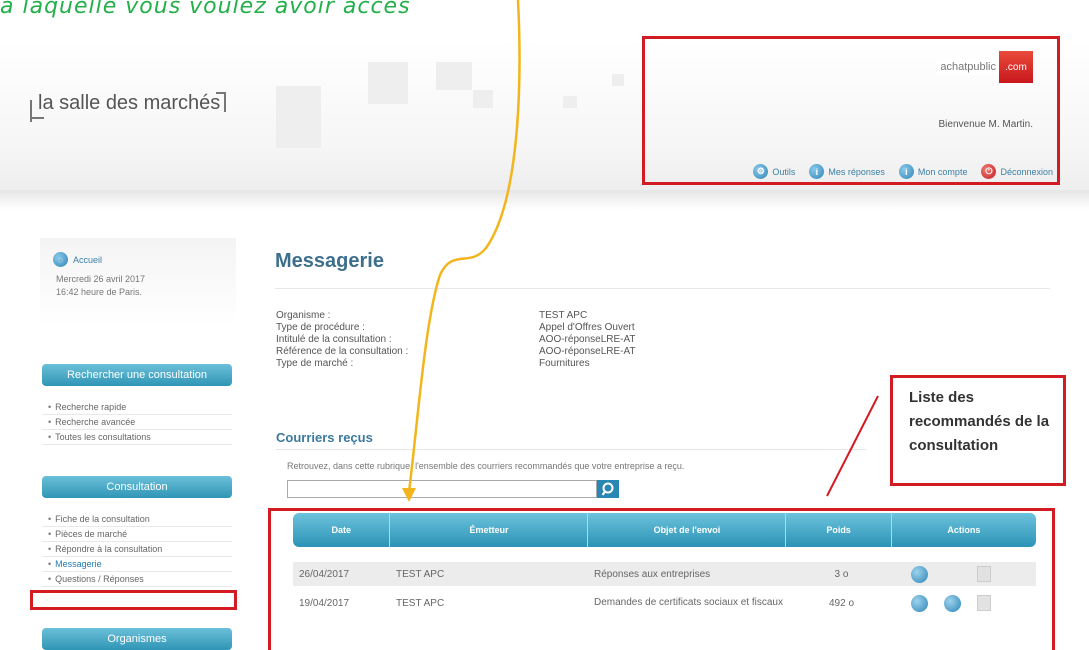 The image size is (1089, 650). Describe the element at coordinates (852, 446) in the screenshot. I see `callout-pointer` at that location.